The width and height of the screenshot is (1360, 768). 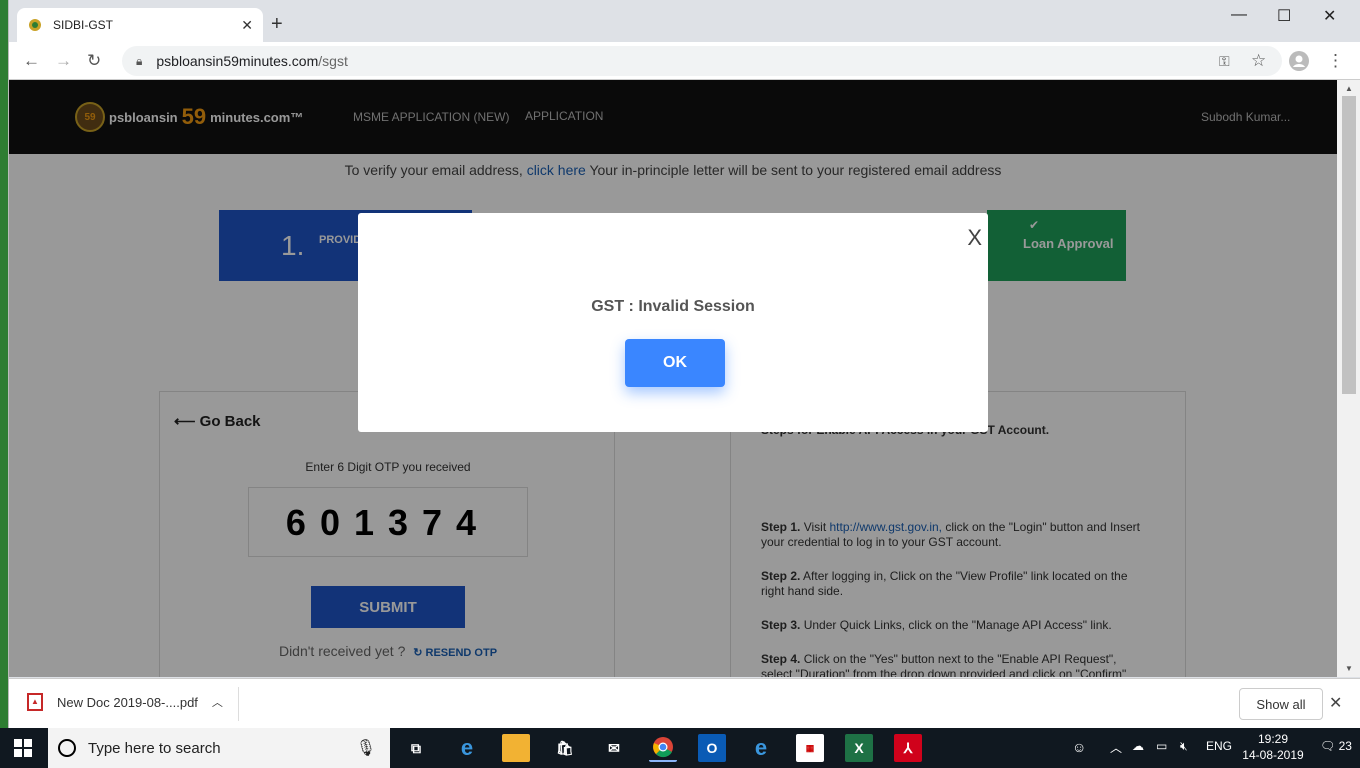 What do you see at coordinates (1284, 16) in the screenshot?
I see `maximize-icon: ☐` at bounding box center [1284, 16].